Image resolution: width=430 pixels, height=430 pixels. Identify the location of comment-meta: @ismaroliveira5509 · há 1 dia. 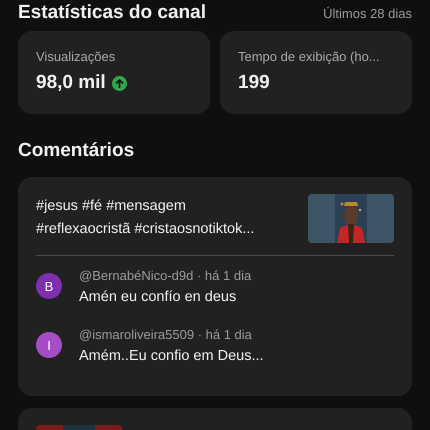
(166, 334).